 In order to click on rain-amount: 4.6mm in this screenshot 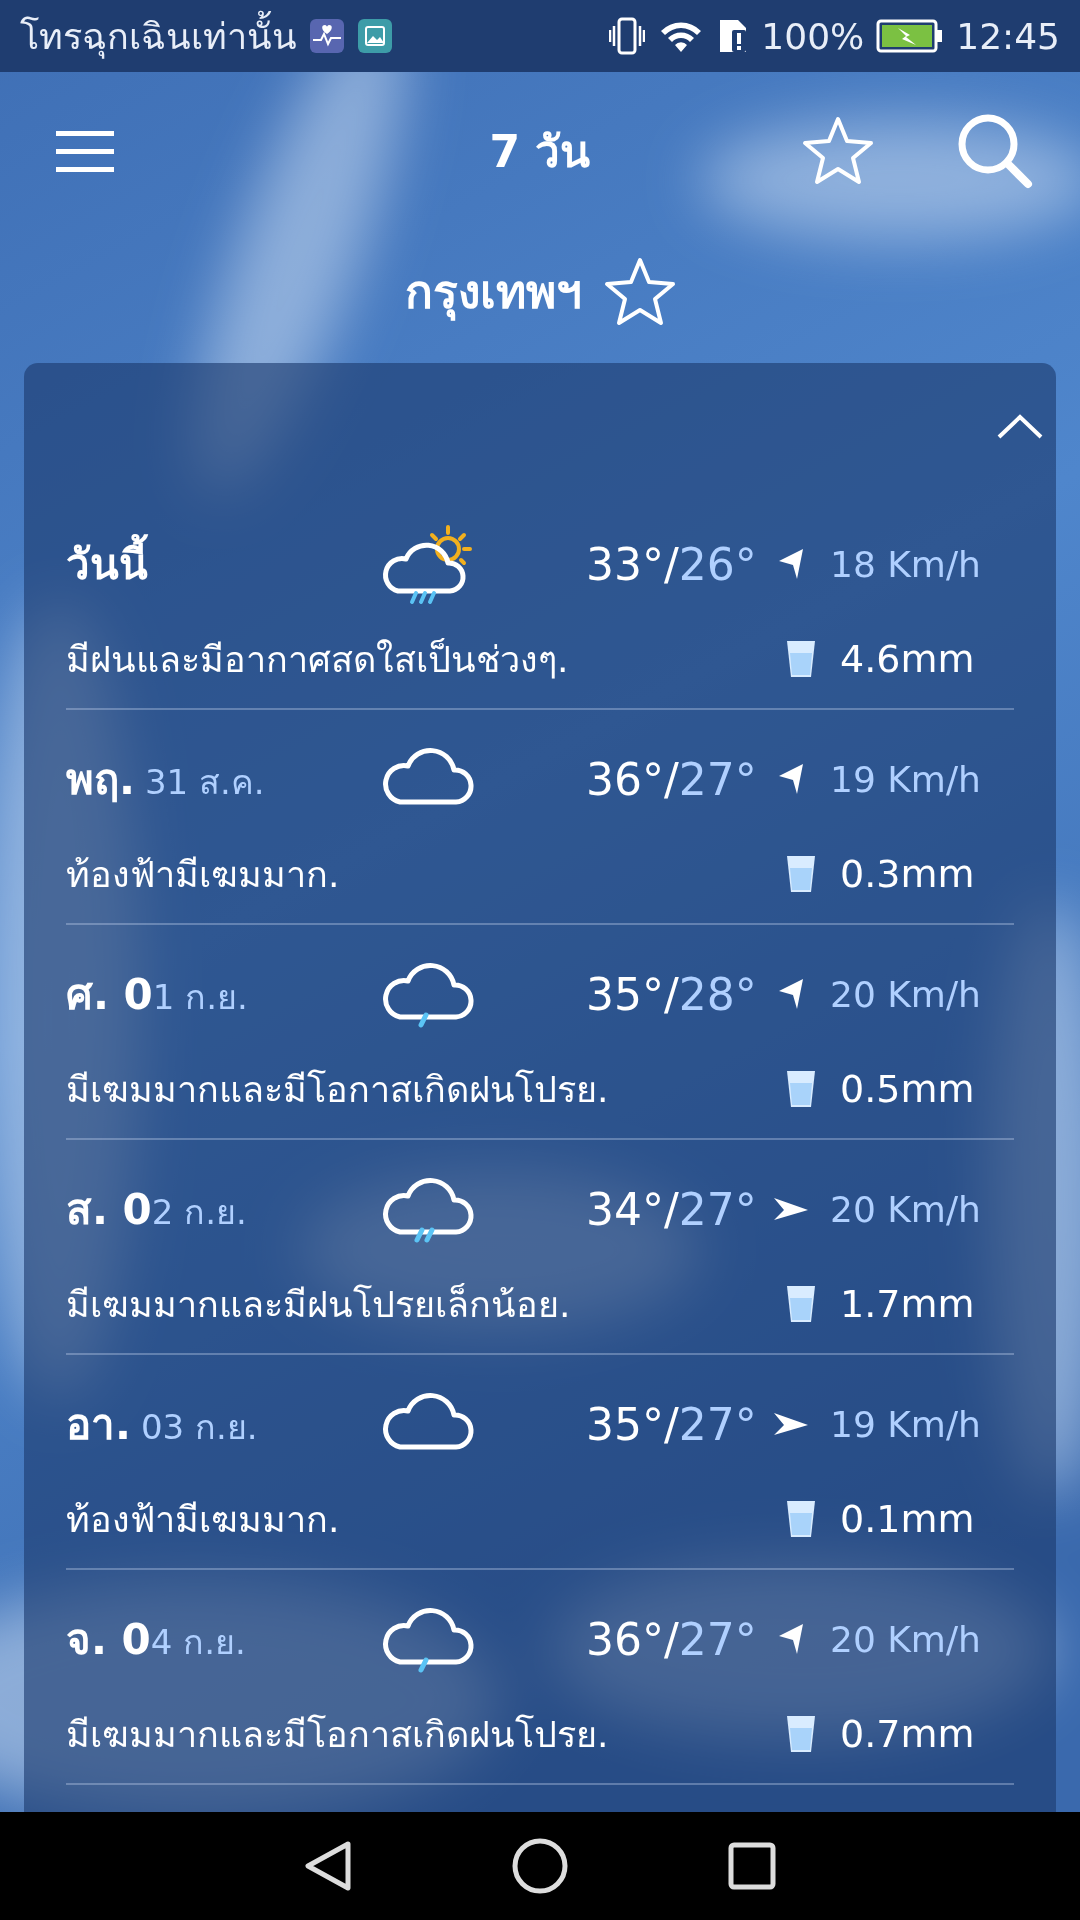, I will do `click(907, 659)`.